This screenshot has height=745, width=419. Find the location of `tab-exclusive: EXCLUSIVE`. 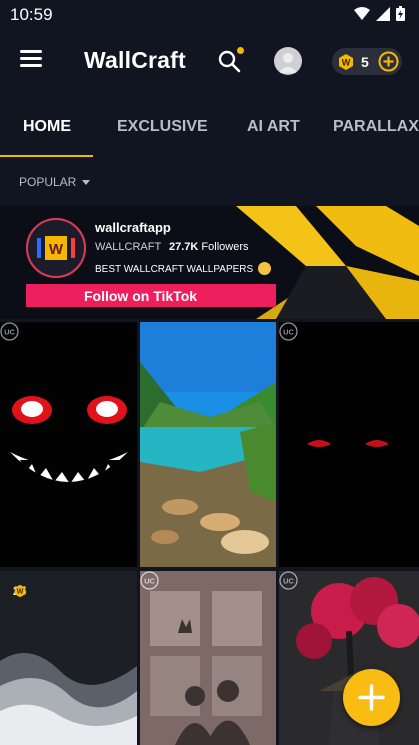

tab-exclusive: EXCLUSIVE is located at coordinates (162, 127).